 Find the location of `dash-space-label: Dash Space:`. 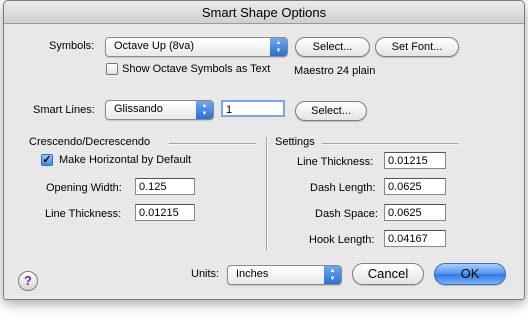

dash-space-label: Dash Space: is located at coordinates (346, 214).